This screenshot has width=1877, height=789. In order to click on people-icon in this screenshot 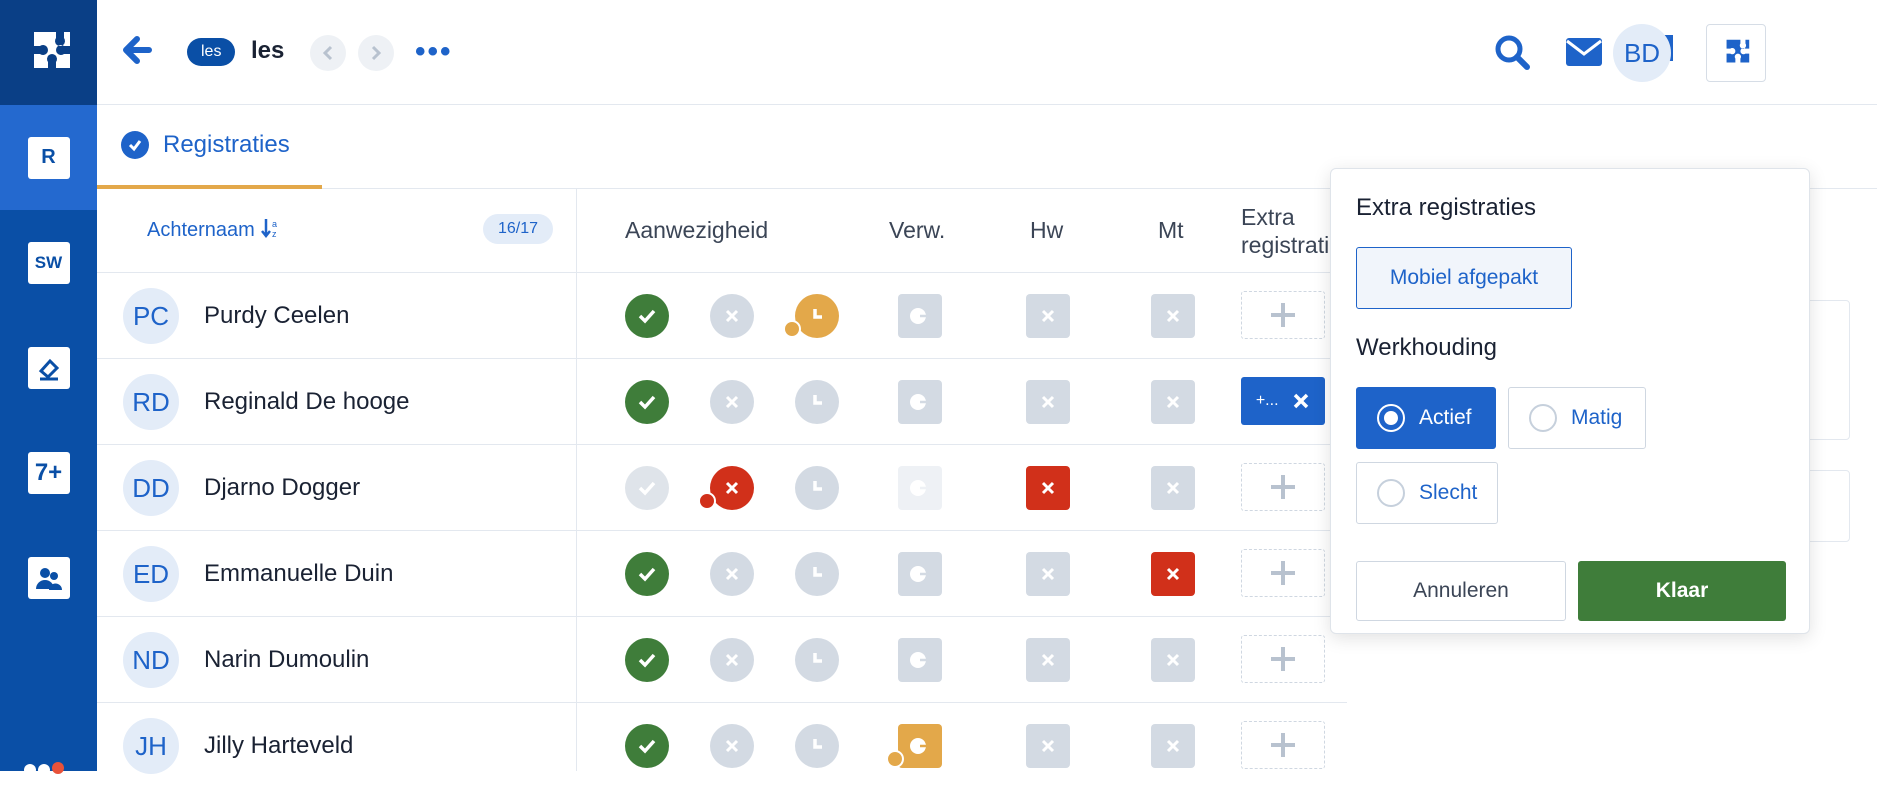, I will do `click(48, 577)`.